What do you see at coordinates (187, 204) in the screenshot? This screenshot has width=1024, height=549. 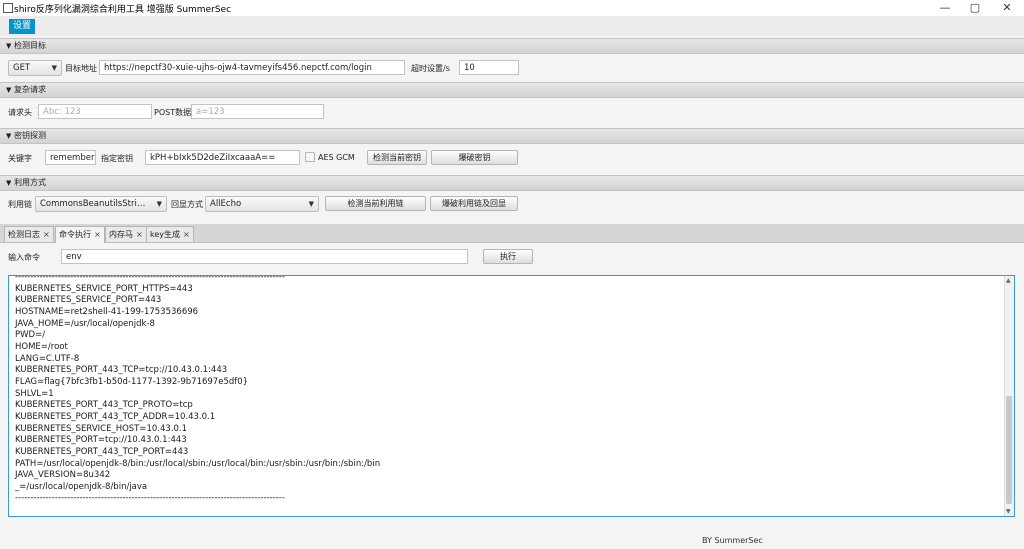 I see `echo-method-label: 回显方式` at bounding box center [187, 204].